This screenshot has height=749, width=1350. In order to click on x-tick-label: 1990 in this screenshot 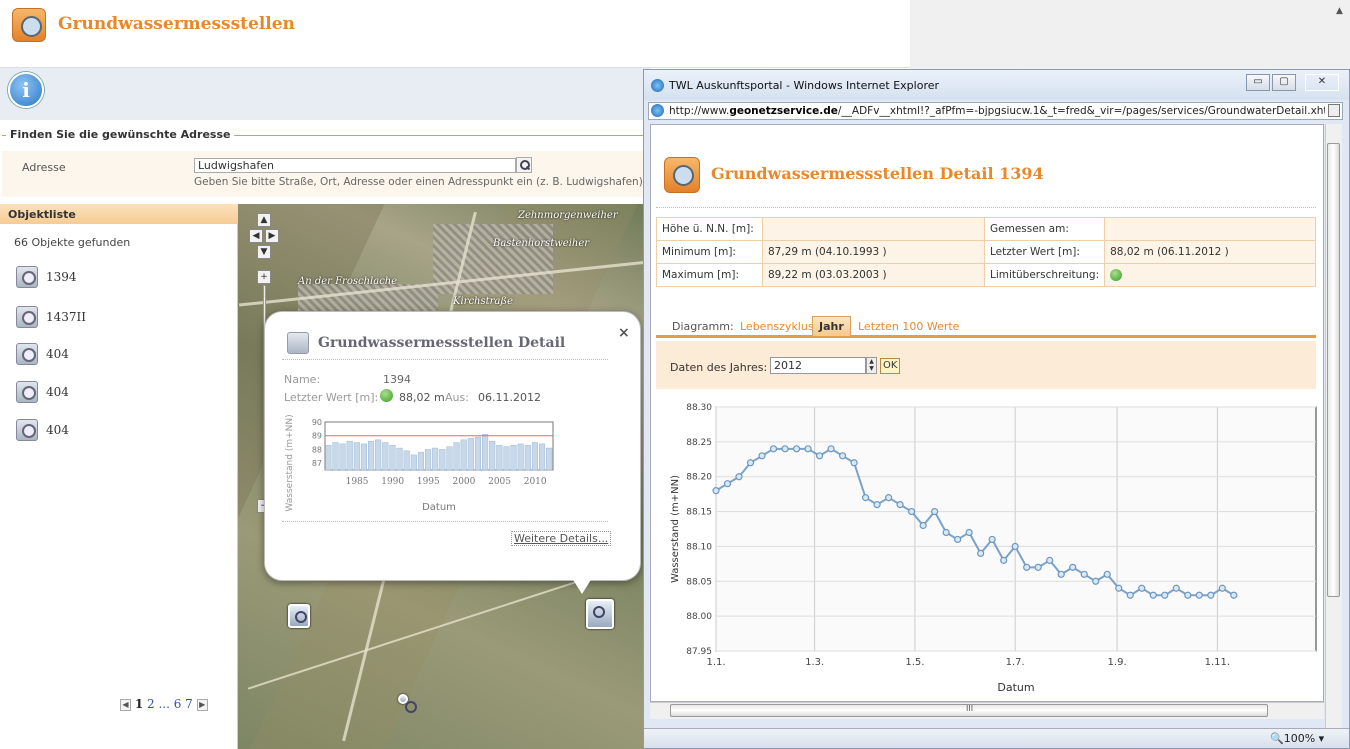, I will do `click(392, 482)`.